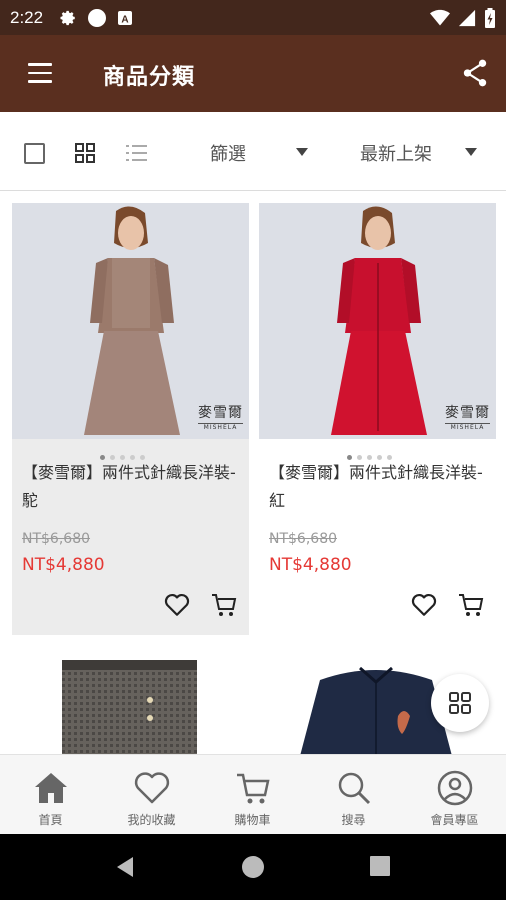 The height and width of the screenshot is (900, 506). Describe the element at coordinates (34, 153) in the screenshot. I see `select-all-checkbox` at that location.